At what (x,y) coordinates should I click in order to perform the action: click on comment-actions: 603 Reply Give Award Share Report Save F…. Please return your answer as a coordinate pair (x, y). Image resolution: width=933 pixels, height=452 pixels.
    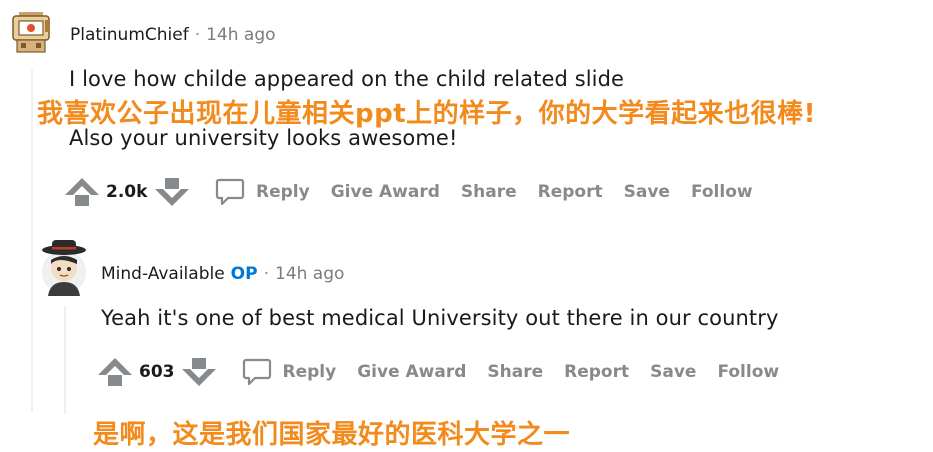
    Looking at the image, I should click on (437, 372).